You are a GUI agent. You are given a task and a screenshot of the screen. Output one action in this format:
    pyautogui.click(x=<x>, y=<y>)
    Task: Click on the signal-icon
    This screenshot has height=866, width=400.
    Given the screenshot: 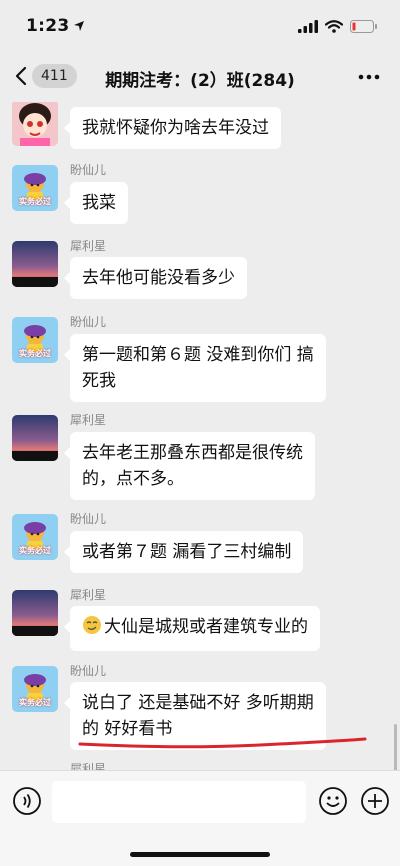 What is the action you would take?
    pyautogui.click(x=308, y=26)
    